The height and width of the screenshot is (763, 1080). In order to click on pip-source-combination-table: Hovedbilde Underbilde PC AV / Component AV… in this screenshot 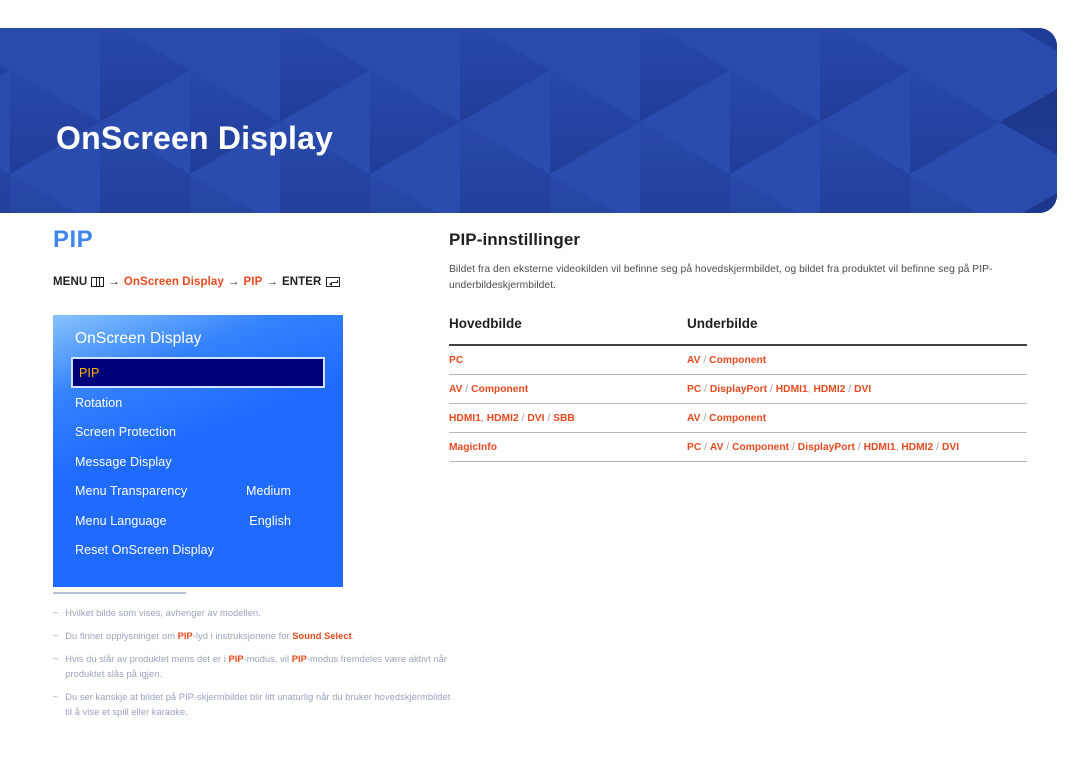, I will do `click(738, 388)`.